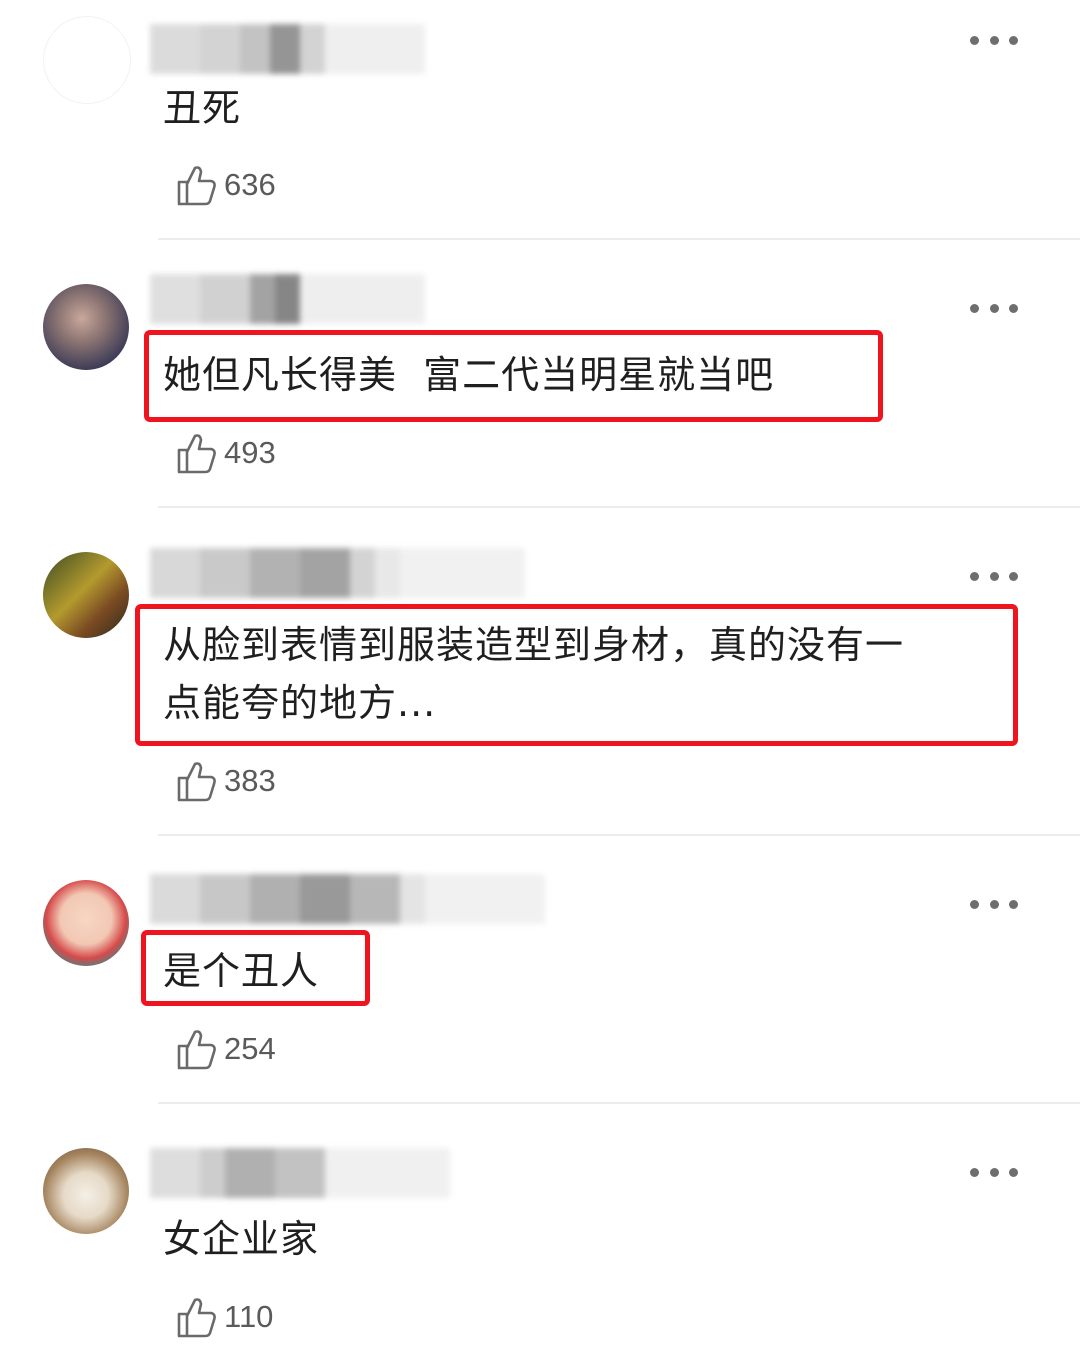  What do you see at coordinates (241, 1239) in the screenshot?
I see `comment-text: 女企业家` at bounding box center [241, 1239].